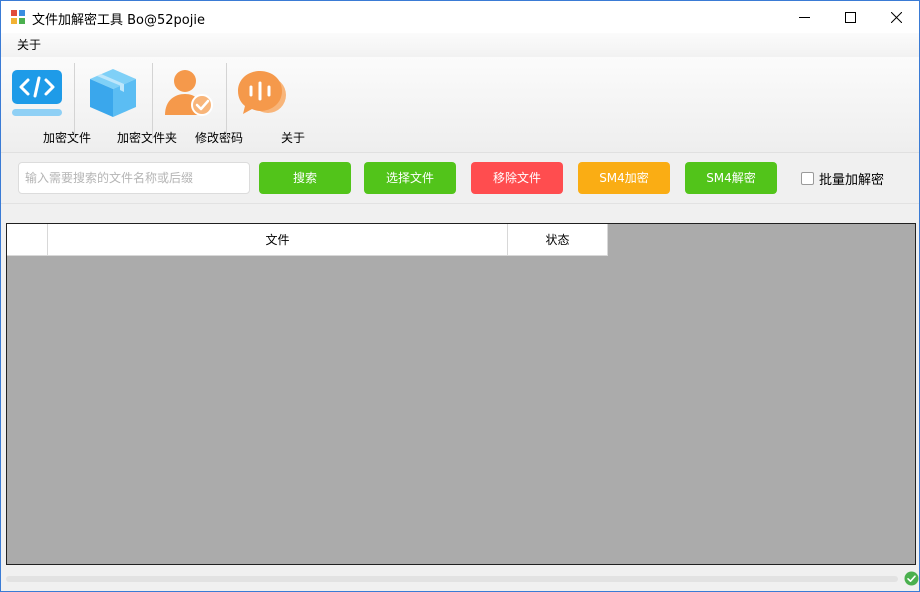  I want to click on maximize-button, so click(850, 17).